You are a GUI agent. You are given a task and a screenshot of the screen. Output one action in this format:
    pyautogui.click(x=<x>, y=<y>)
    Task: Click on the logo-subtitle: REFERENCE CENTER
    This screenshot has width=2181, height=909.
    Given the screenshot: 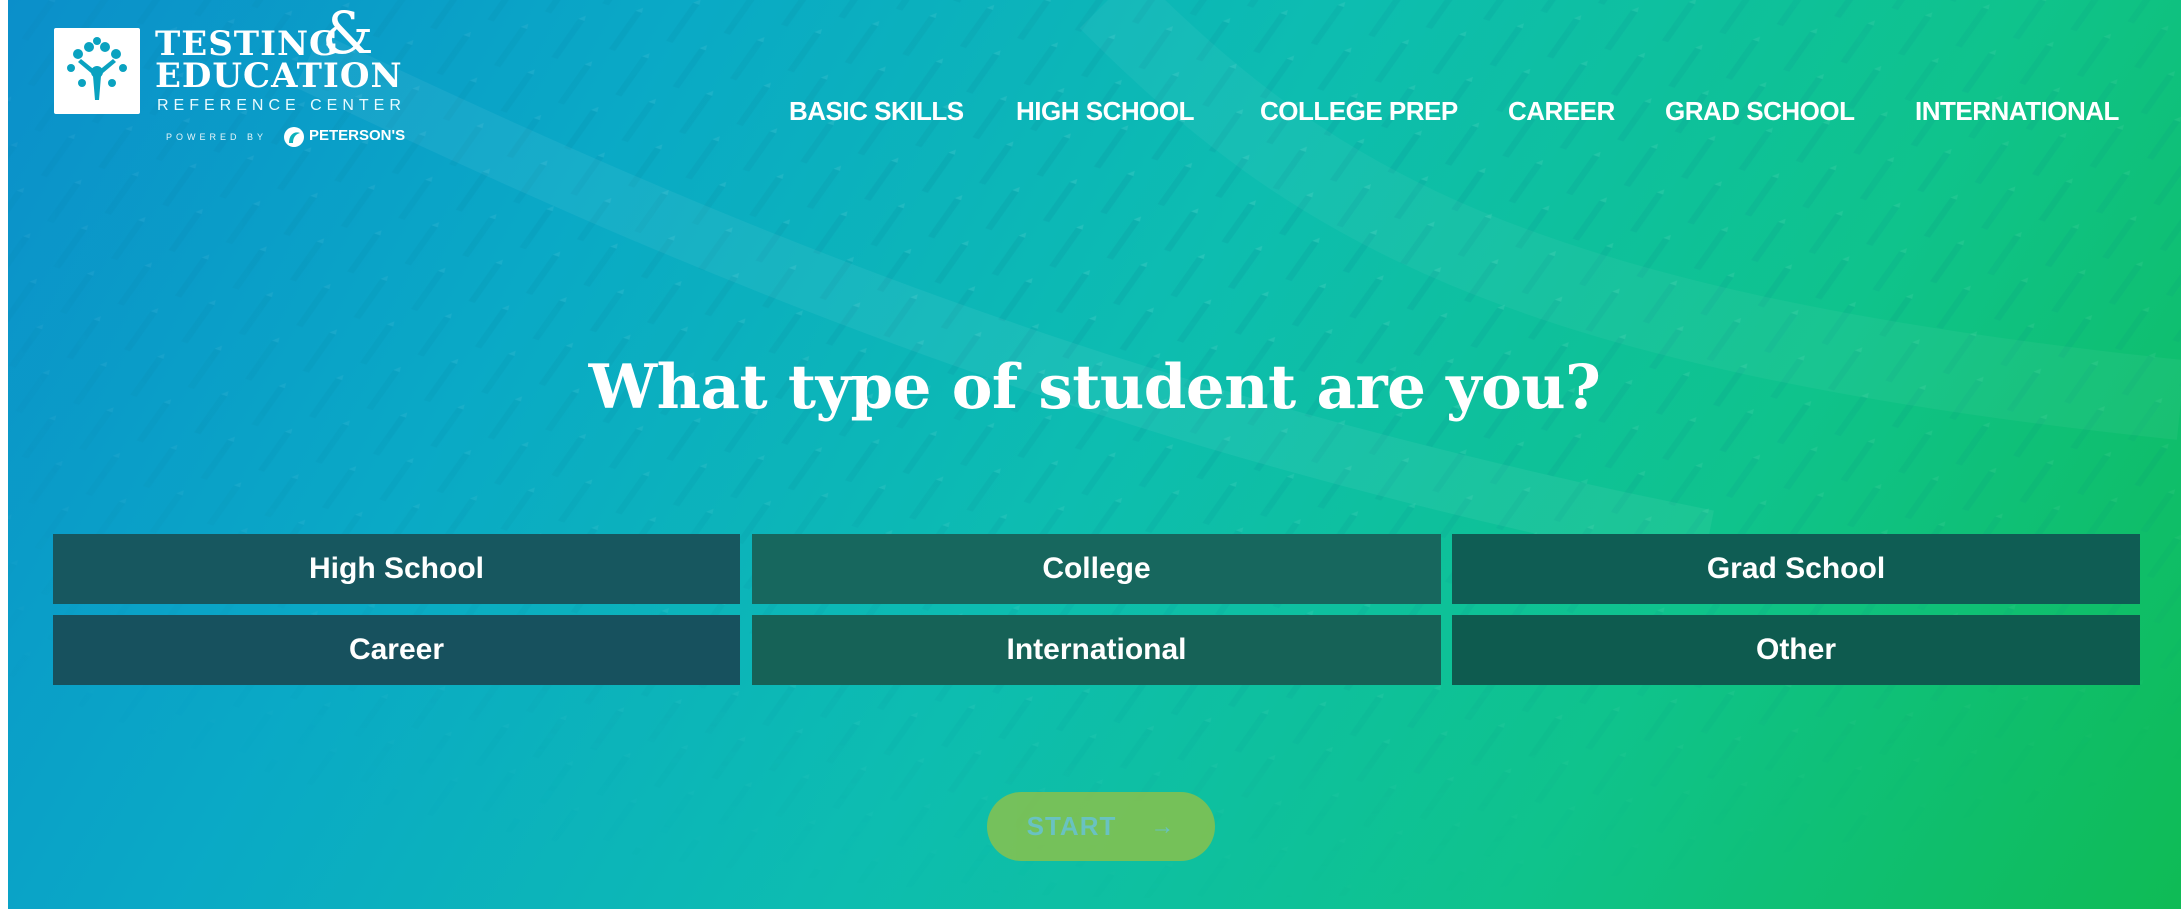 What is the action you would take?
    pyautogui.click(x=281, y=105)
    